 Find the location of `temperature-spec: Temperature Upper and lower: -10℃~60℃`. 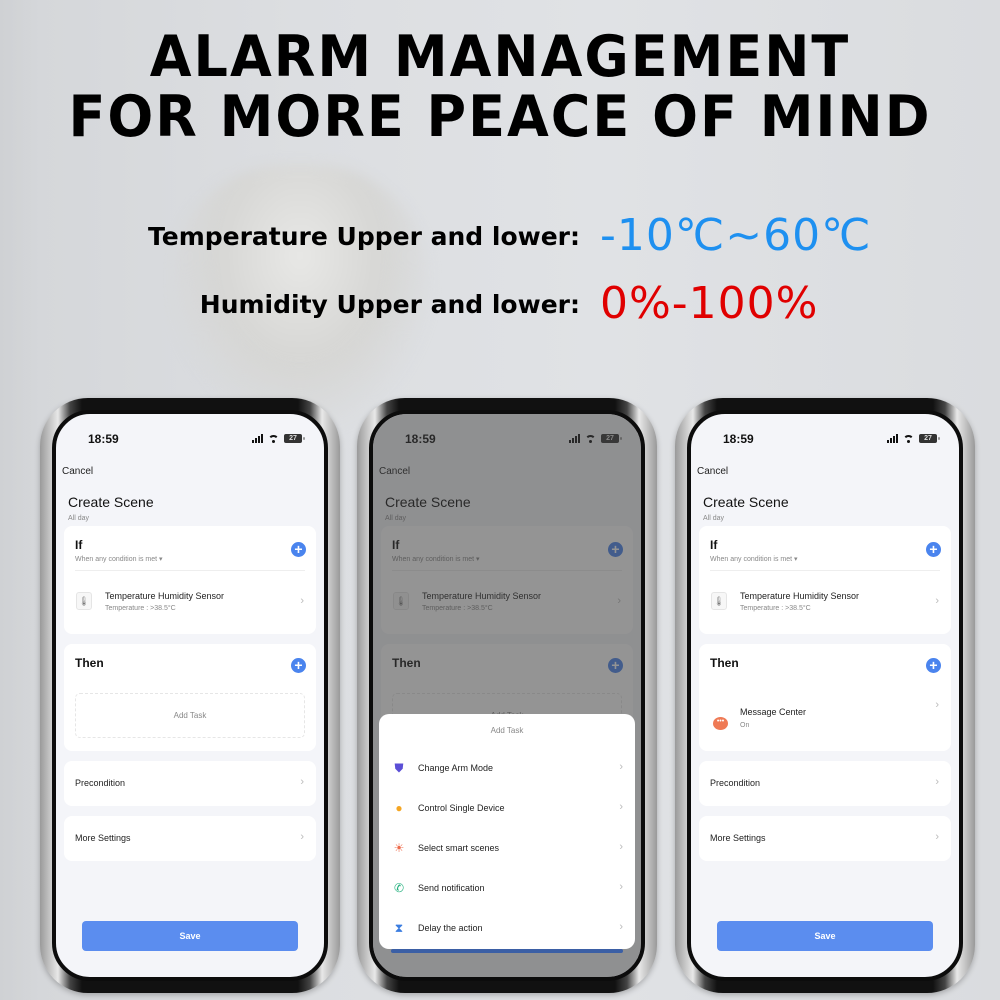

temperature-spec: Temperature Upper and lower: -10℃~60℃ is located at coordinates (500, 240).